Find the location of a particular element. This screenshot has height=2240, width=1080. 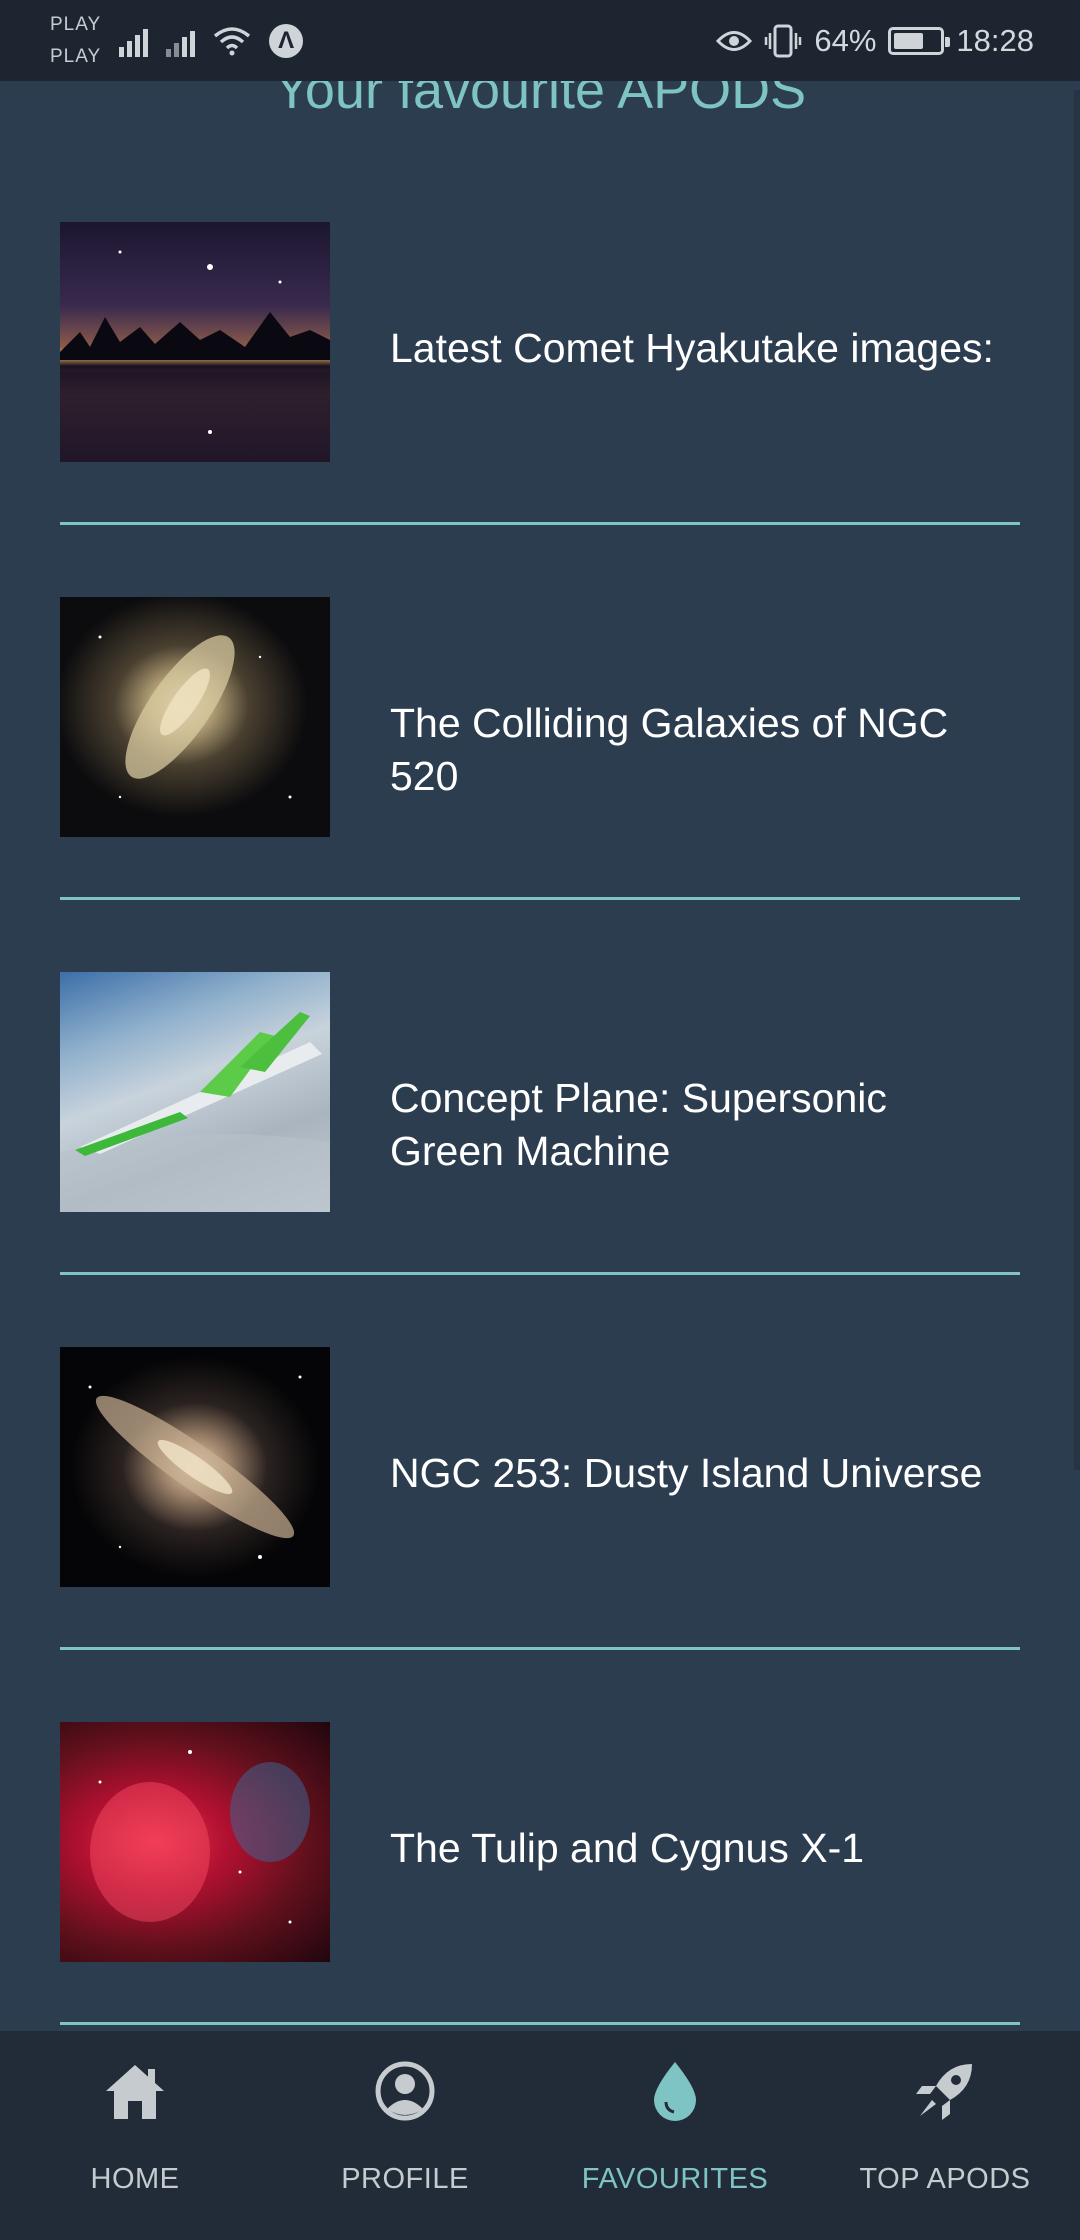

thumbnail-ngc253 is located at coordinates (195, 1467).